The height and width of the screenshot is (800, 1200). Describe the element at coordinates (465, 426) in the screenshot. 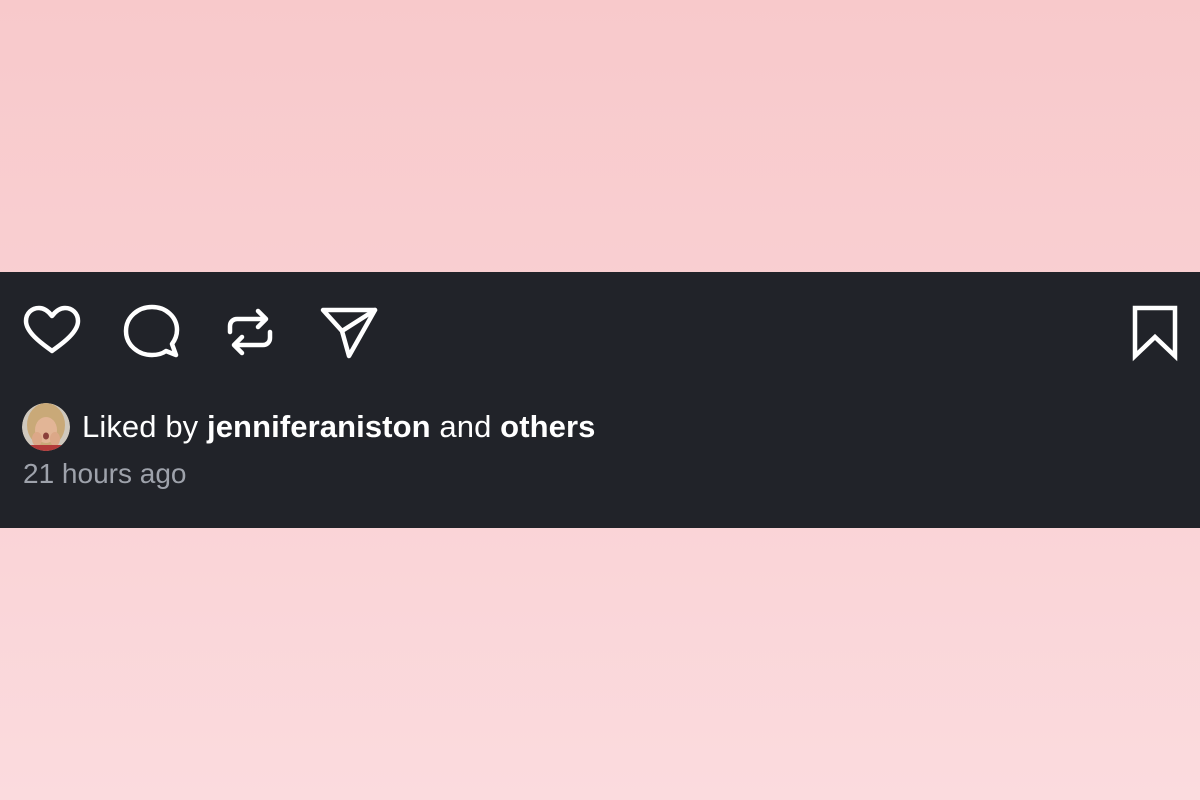

I see `likes-joiner: and` at that location.